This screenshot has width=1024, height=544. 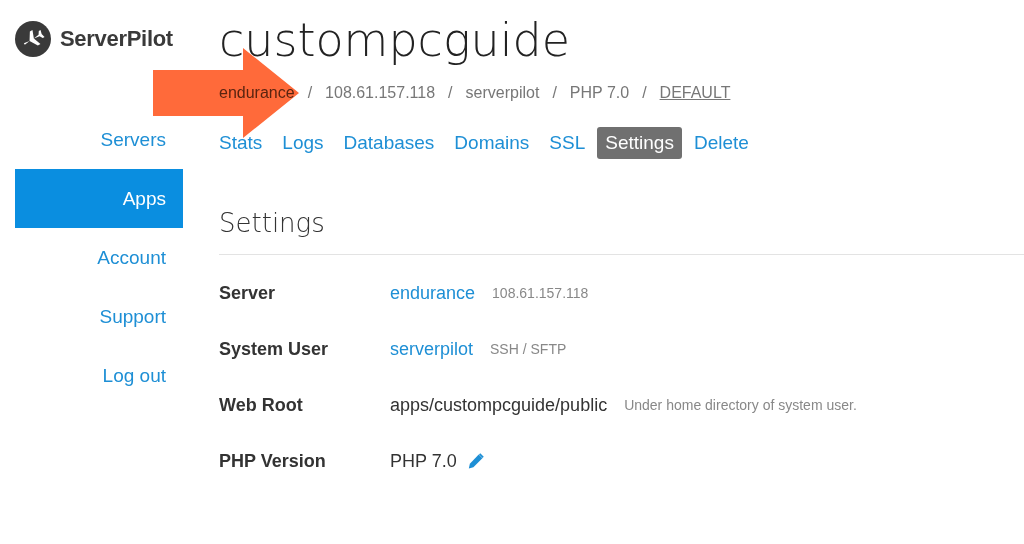 I want to click on sidebar-item: Support, so click(x=99, y=316).